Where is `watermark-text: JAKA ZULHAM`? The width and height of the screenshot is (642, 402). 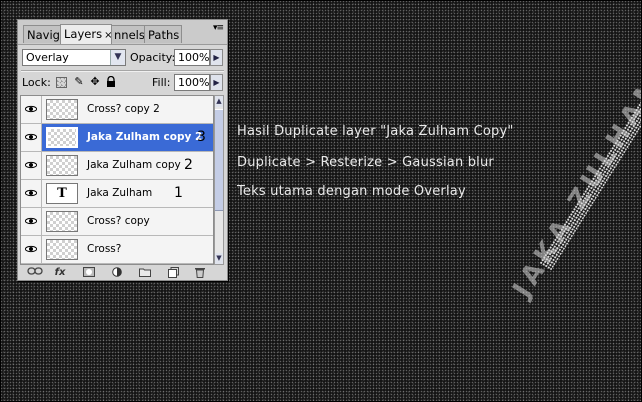 watermark-text: JAKA ZULHAM is located at coordinates (574, 185).